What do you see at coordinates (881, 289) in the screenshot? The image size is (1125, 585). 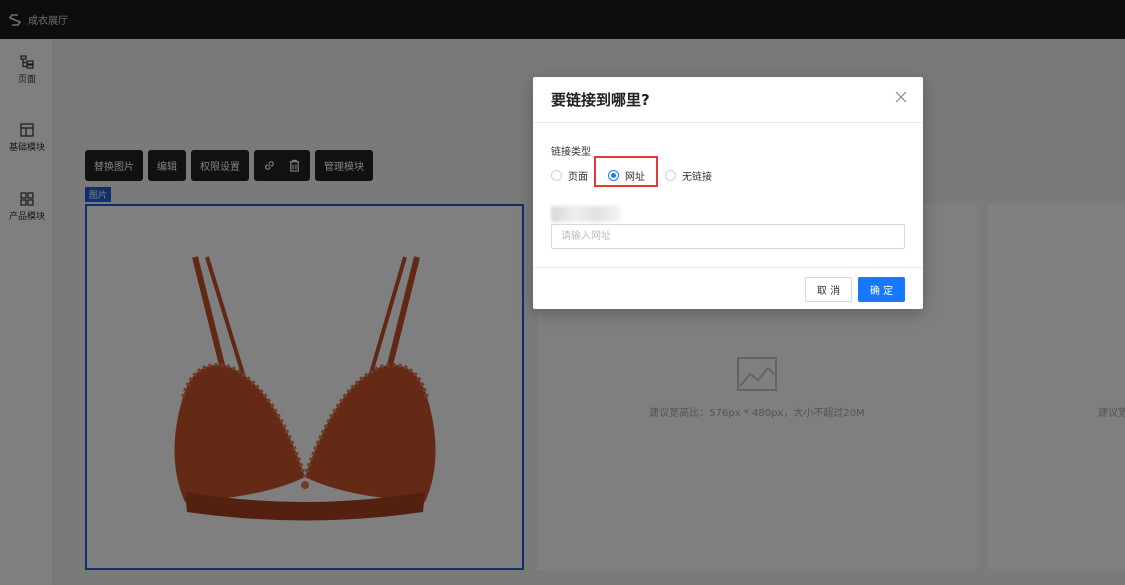 I see `confirm-button: 确 定` at bounding box center [881, 289].